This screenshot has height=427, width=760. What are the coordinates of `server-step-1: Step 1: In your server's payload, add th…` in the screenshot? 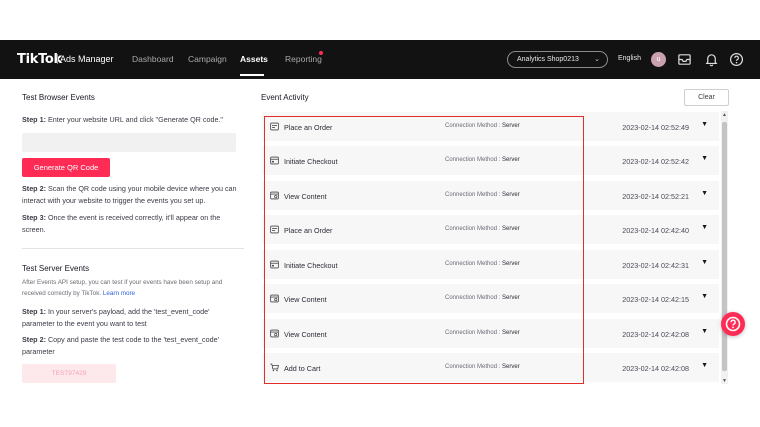 It's located at (133, 318).